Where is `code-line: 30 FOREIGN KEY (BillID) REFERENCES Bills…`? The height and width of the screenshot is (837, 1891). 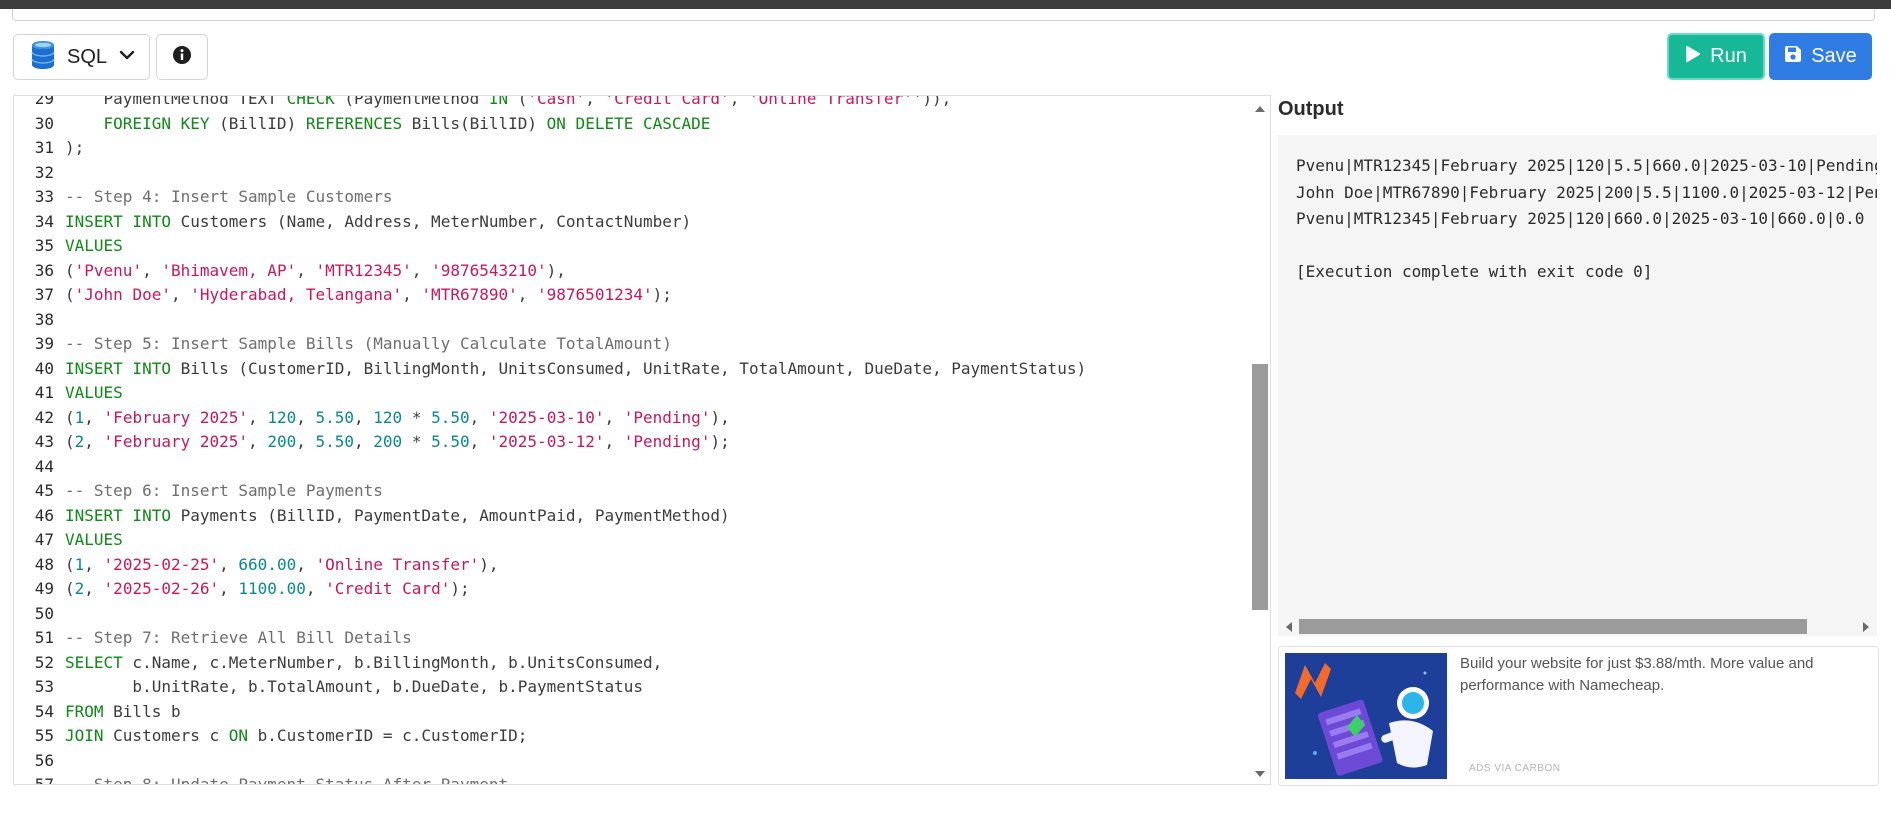 code-line: 30 FOREIGN KEY (BillID) REFERENCES Bills… is located at coordinates (632, 124).